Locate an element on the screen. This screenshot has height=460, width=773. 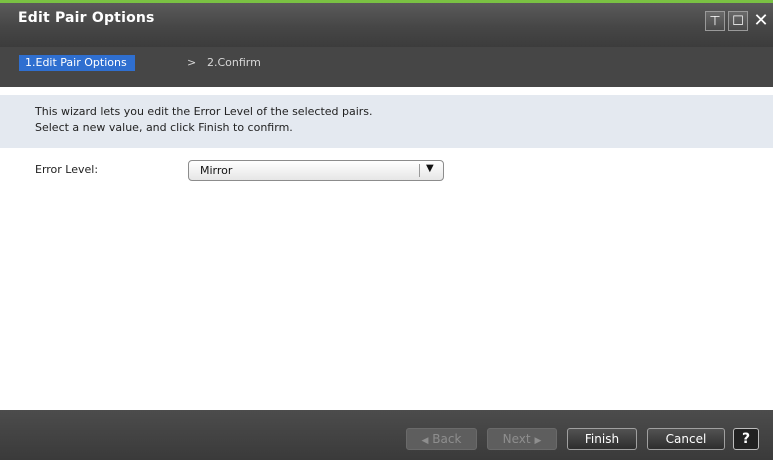
back-button: ◀ Back is located at coordinates (441, 439).